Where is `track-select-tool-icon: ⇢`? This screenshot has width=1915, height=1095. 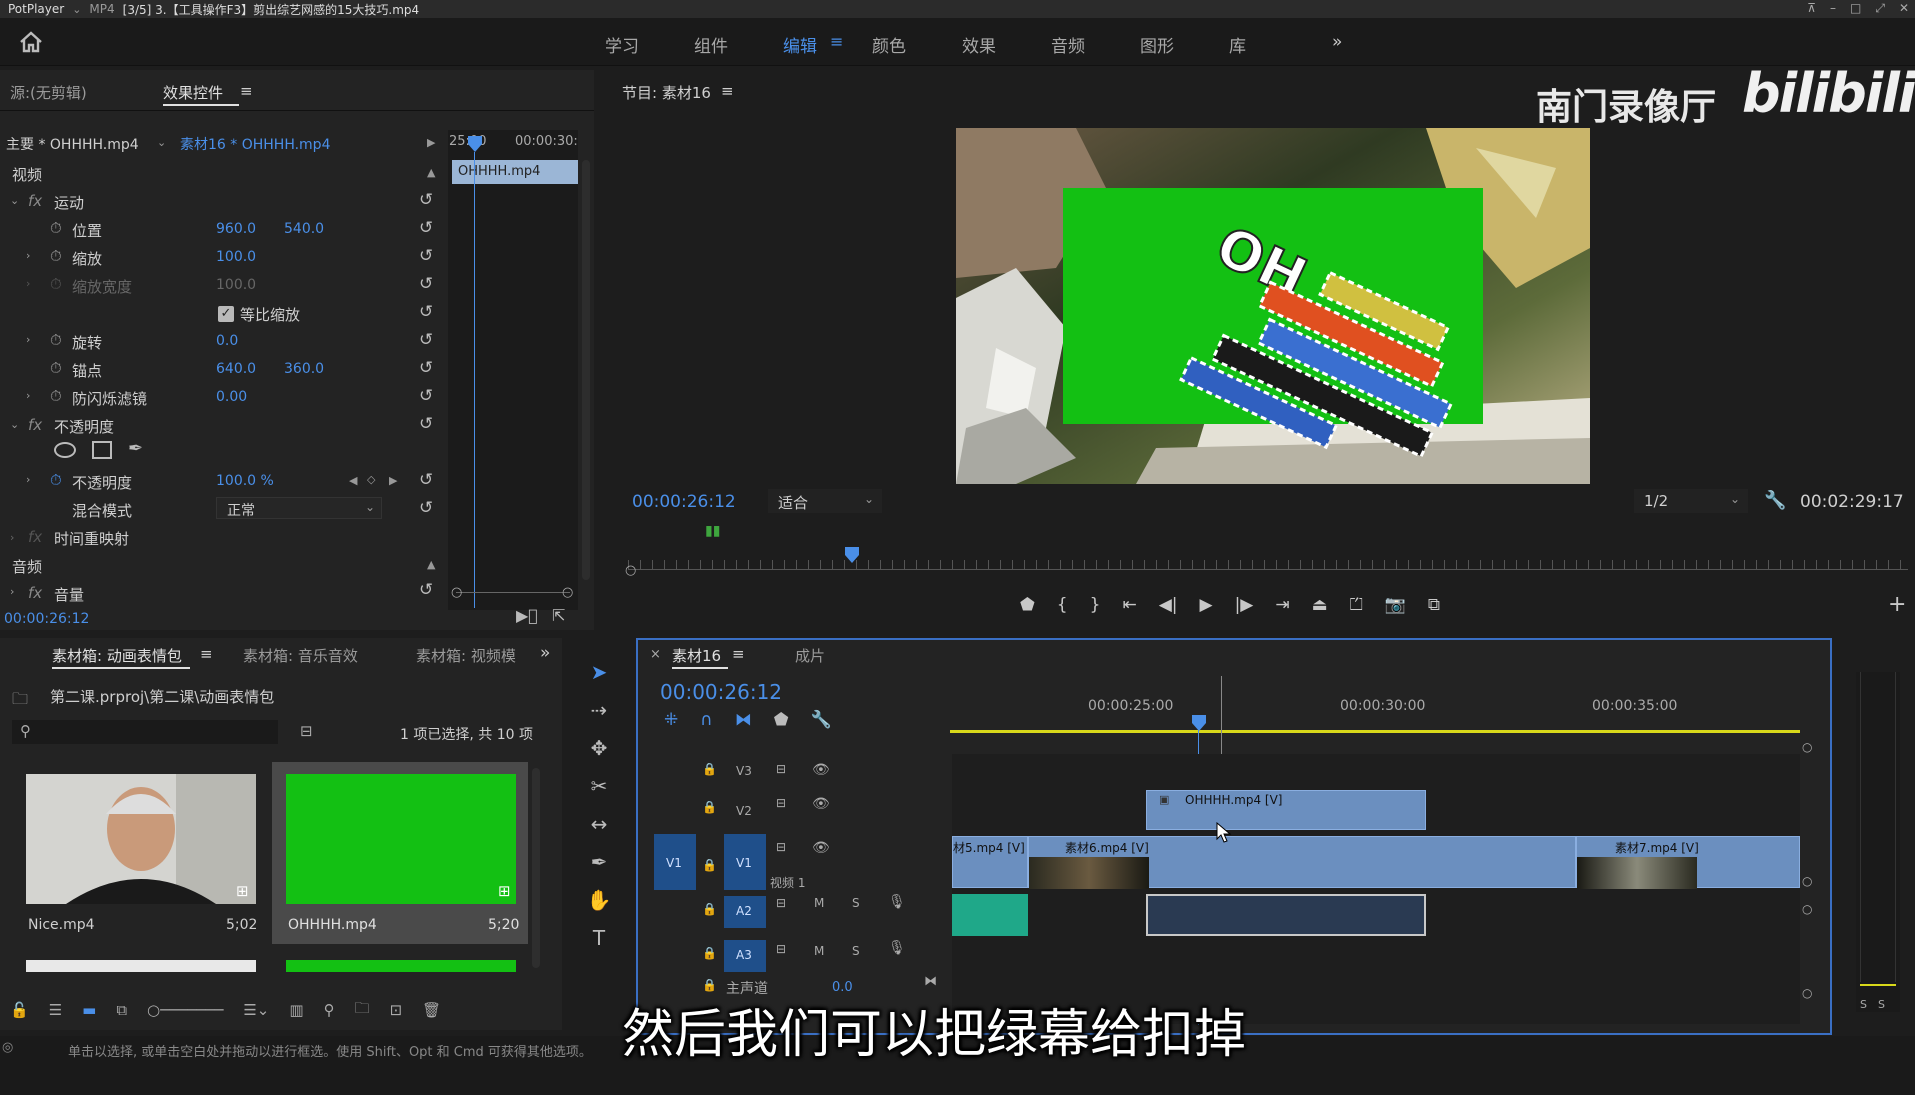 track-select-tool-icon: ⇢ is located at coordinates (599, 710).